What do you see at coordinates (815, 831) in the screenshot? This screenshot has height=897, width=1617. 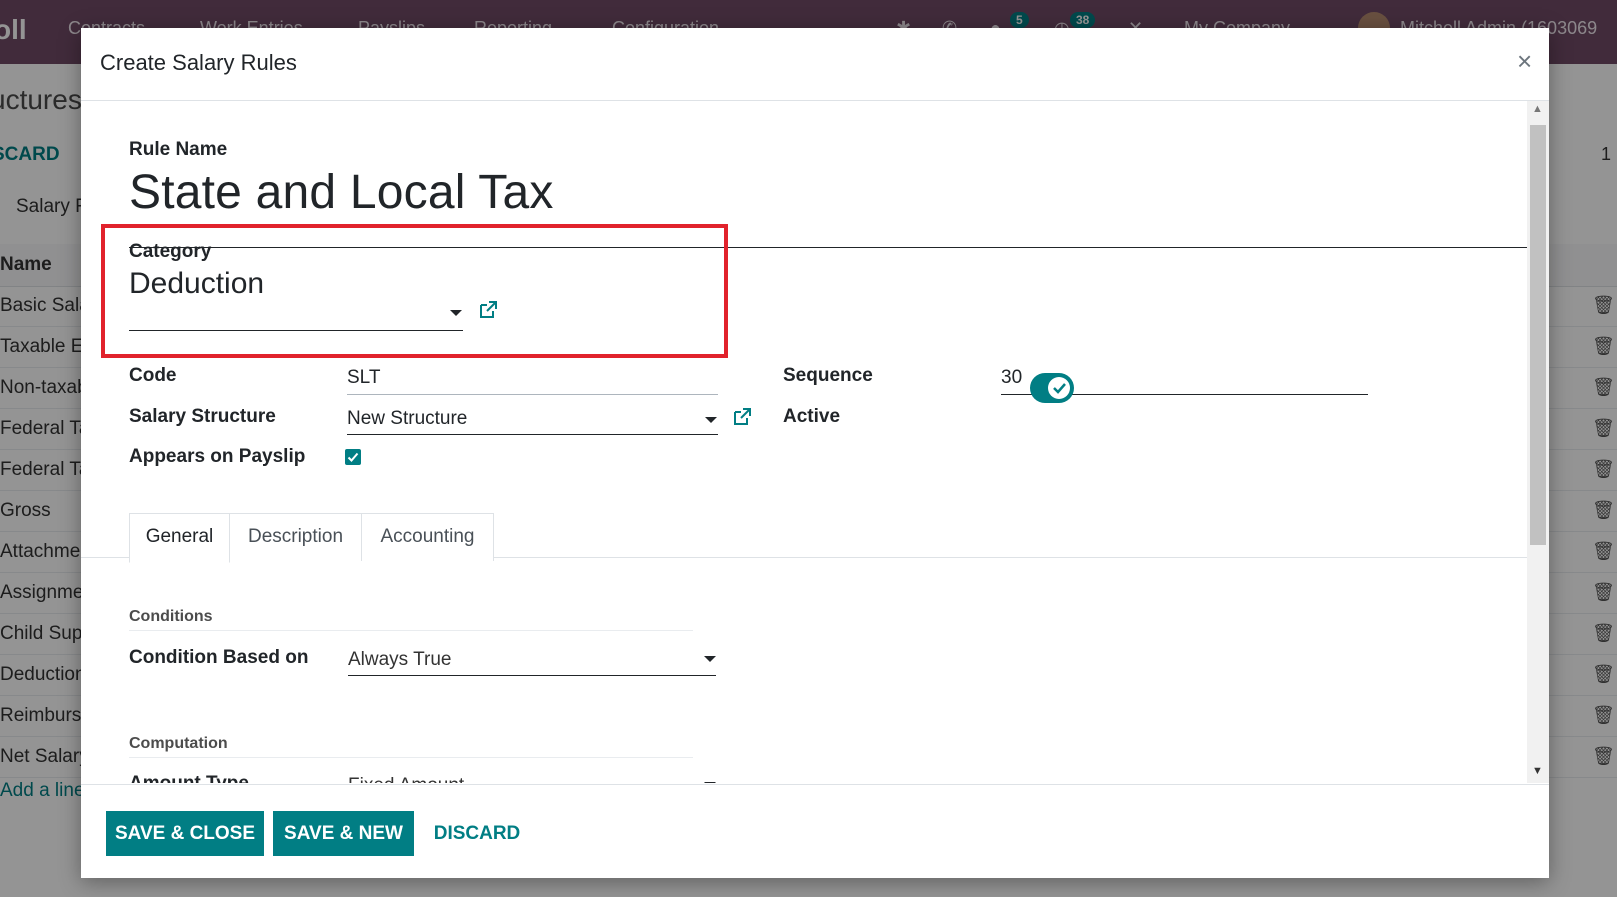 I see `dialog-footer: SAVE & CLOSE SAVE & NEW DISCARD` at bounding box center [815, 831].